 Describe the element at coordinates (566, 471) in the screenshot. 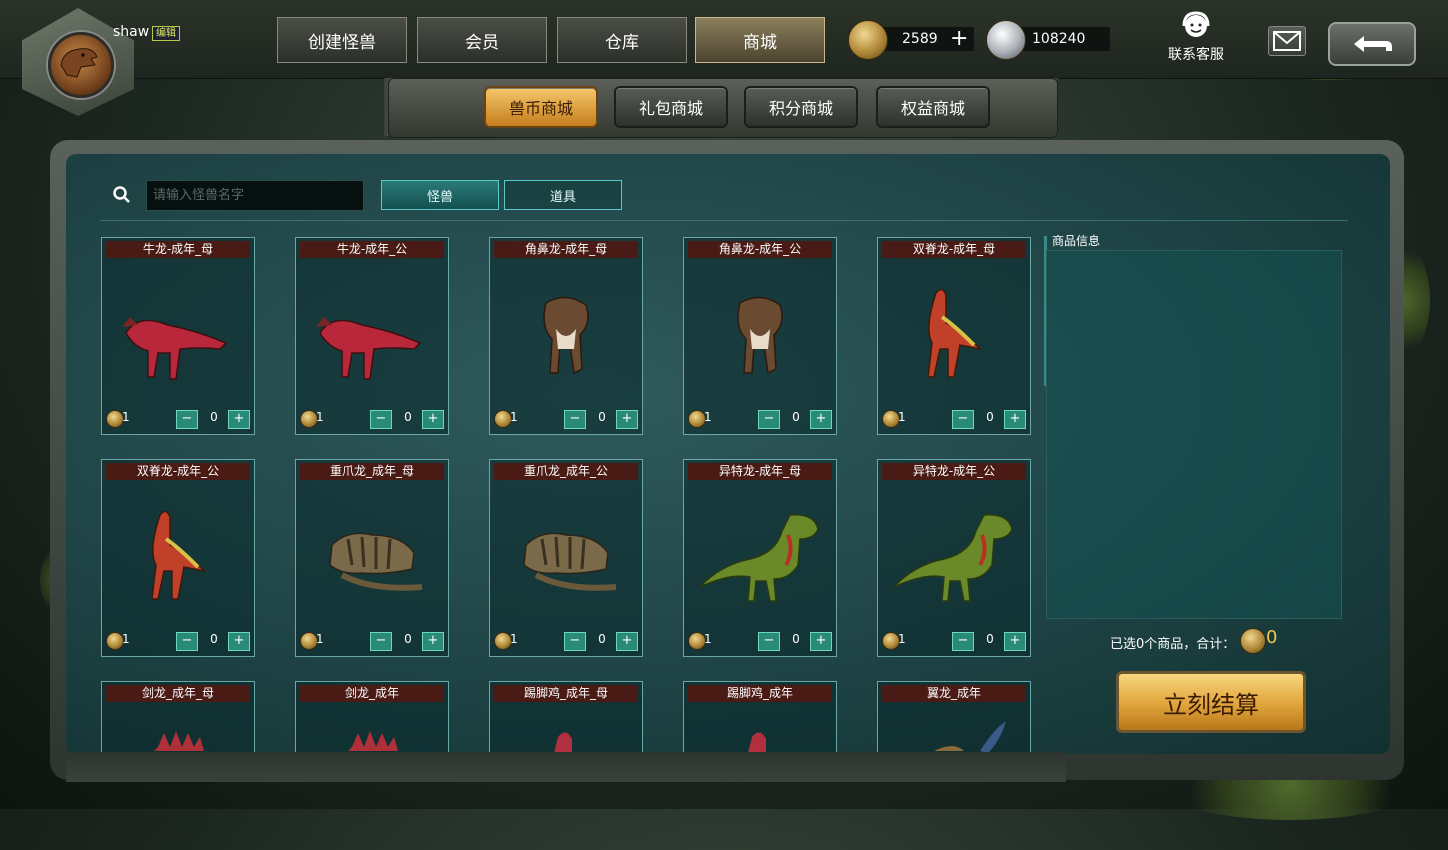

I see `product-name: 重爪龙_成年_公` at that location.